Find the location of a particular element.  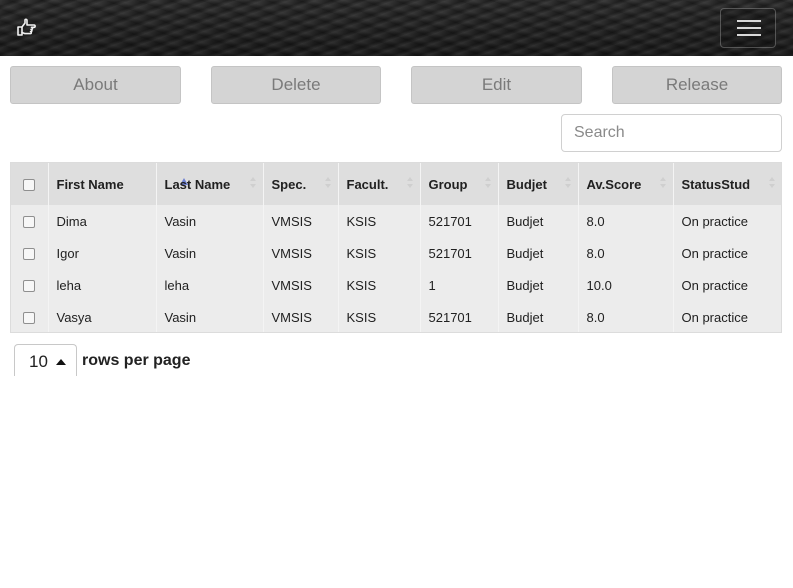

rows-per-page-select: 10 is located at coordinates (45, 360).